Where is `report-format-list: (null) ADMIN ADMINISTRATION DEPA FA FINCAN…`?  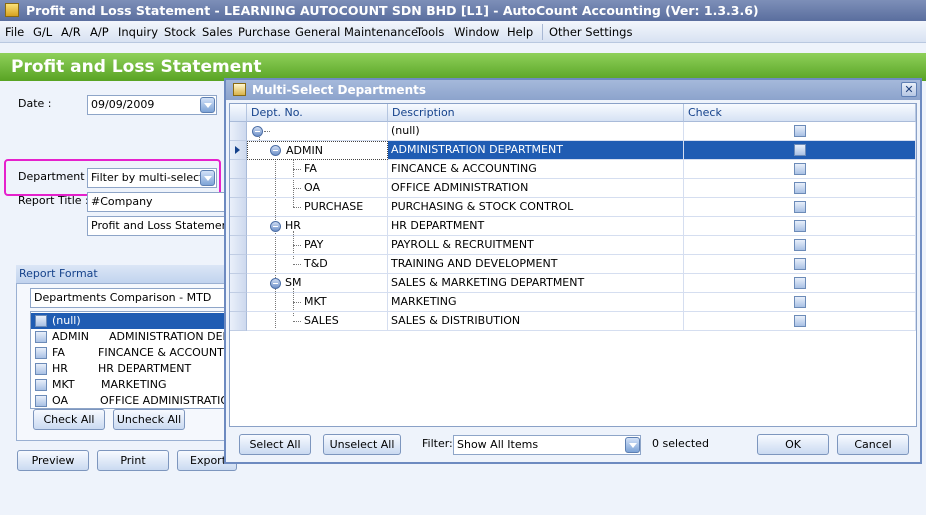 report-format-list: (null) ADMIN ADMINISTRATION DEPA FA FINCAN… is located at coordinates (130, 360).